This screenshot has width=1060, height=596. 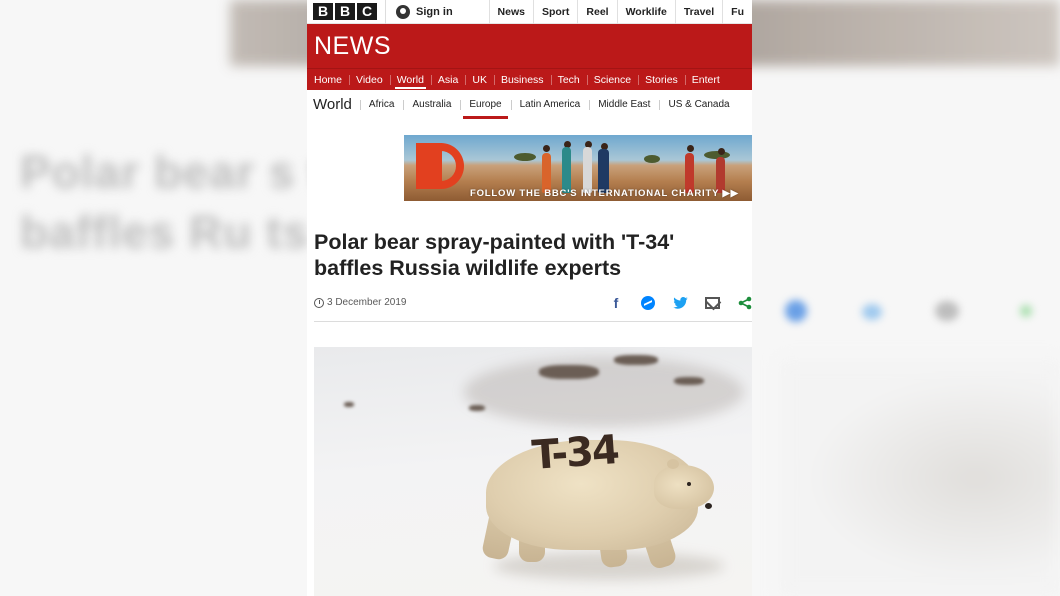 I want to click on nav-tech: Tech, so click(x=568, y=80).